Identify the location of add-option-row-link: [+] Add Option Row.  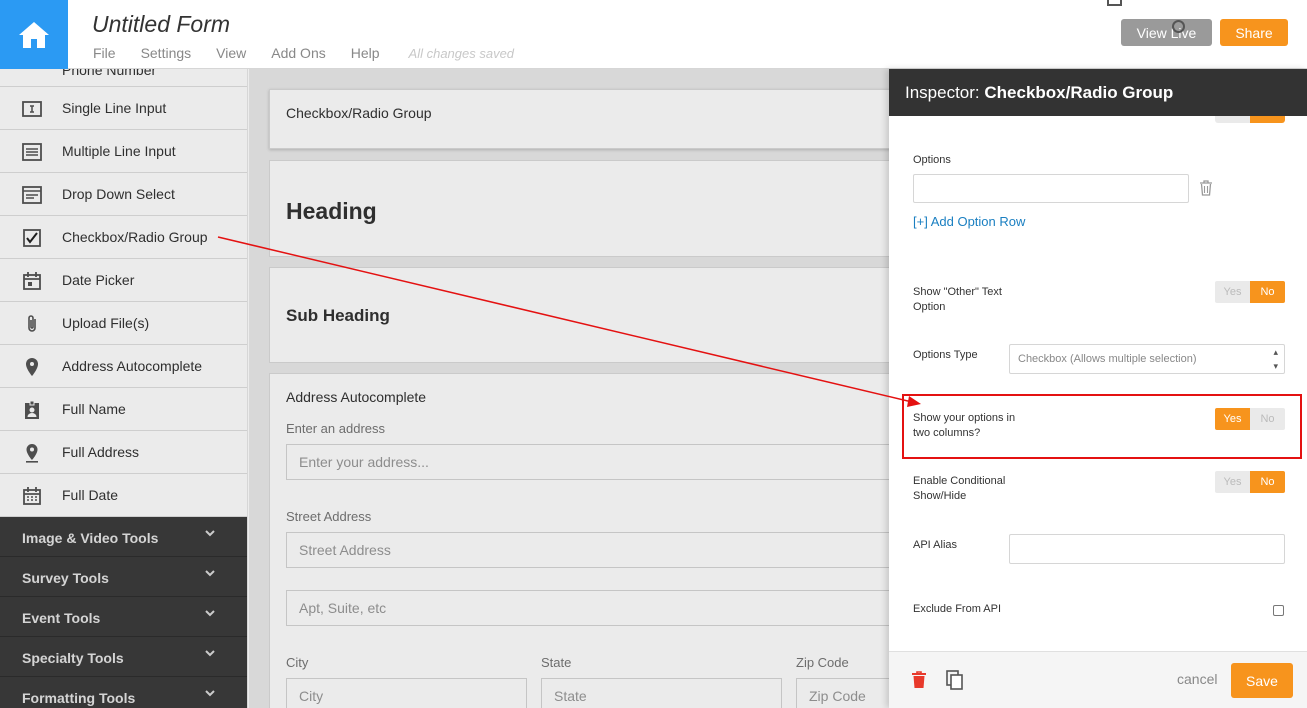
(969, 221).